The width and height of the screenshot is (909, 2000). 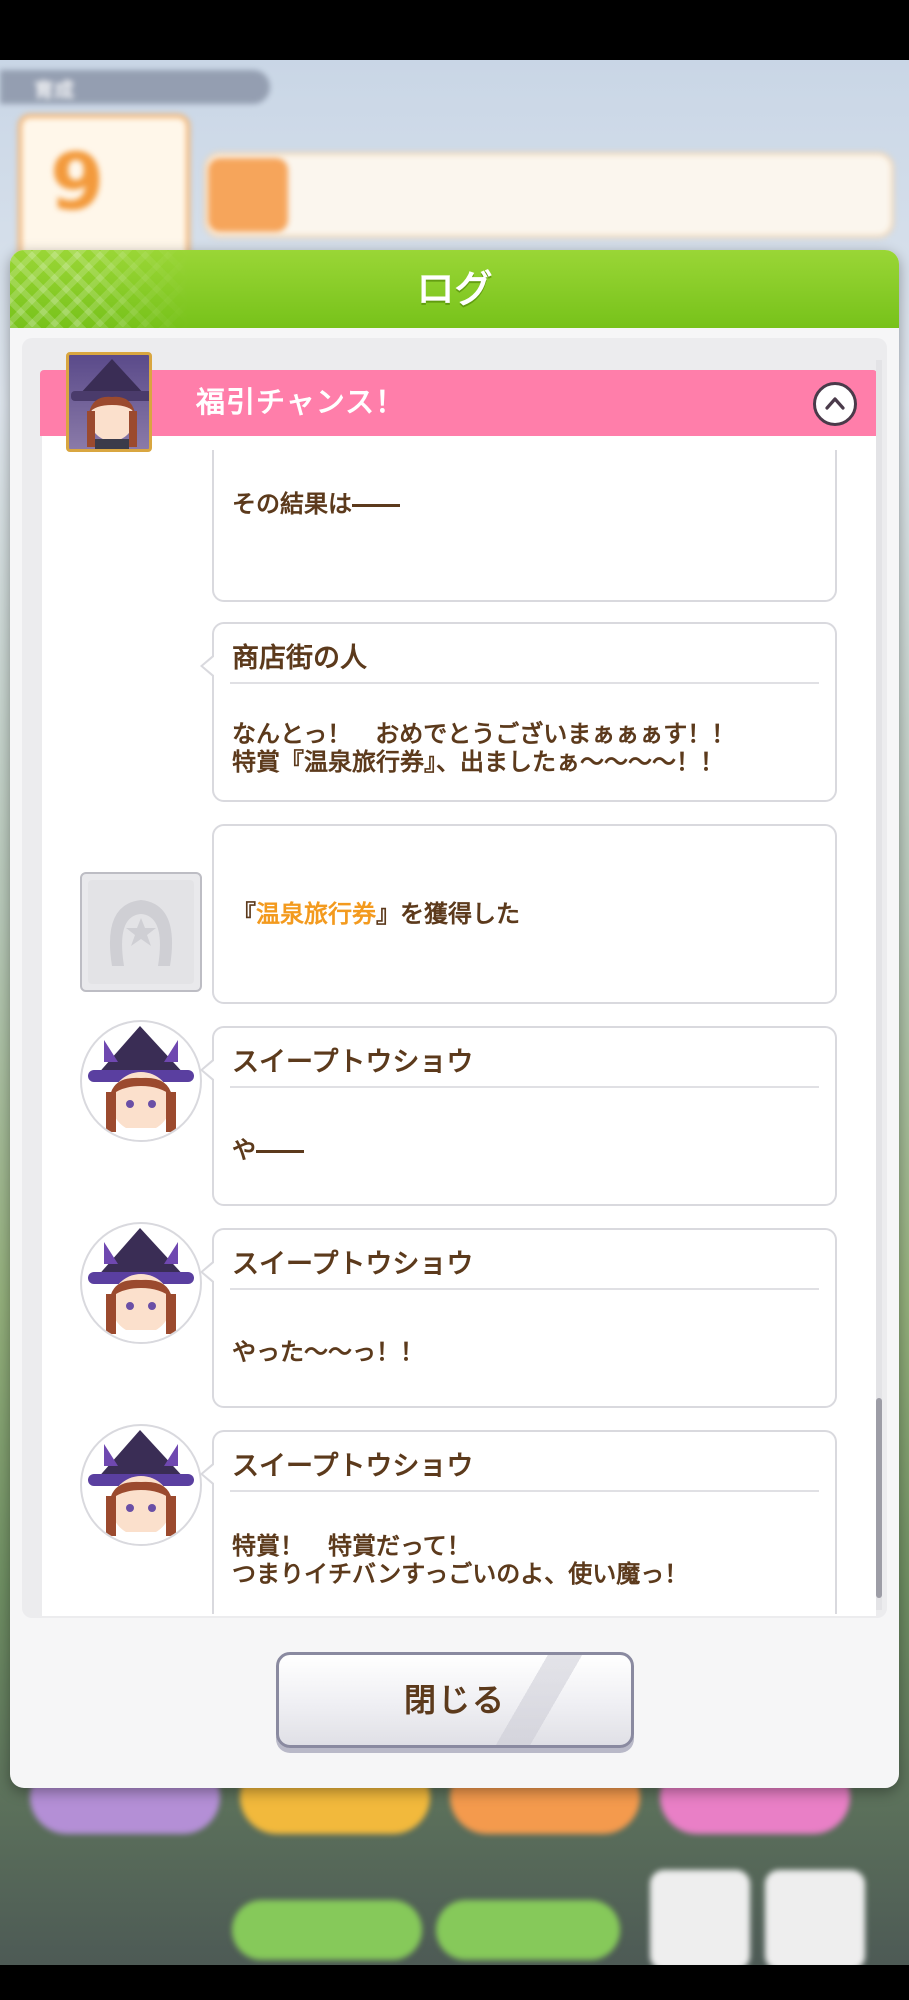 I want to click on dialog-header: ログ, so click(x=454, y=289).